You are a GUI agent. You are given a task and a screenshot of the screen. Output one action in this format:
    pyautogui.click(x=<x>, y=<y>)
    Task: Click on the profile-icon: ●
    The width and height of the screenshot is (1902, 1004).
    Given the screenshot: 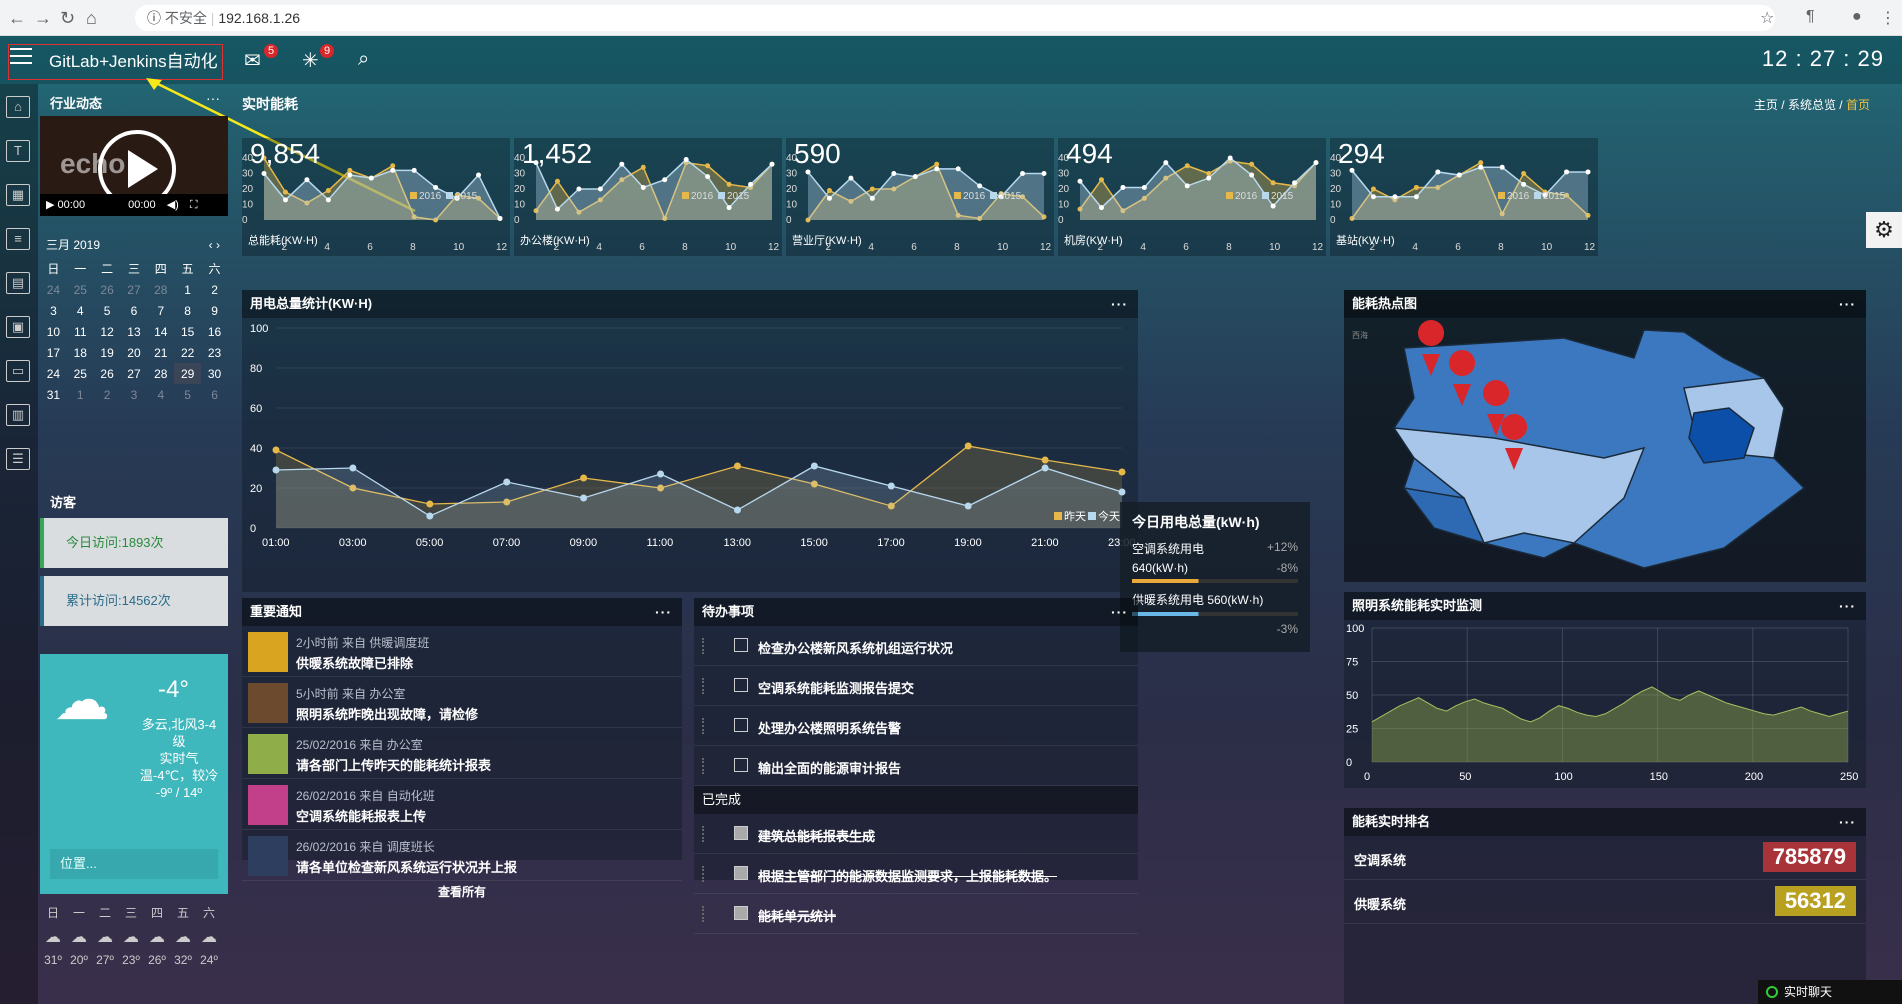 What is the action you would take?
    pyautogui.click(x=1857, y=17)
    